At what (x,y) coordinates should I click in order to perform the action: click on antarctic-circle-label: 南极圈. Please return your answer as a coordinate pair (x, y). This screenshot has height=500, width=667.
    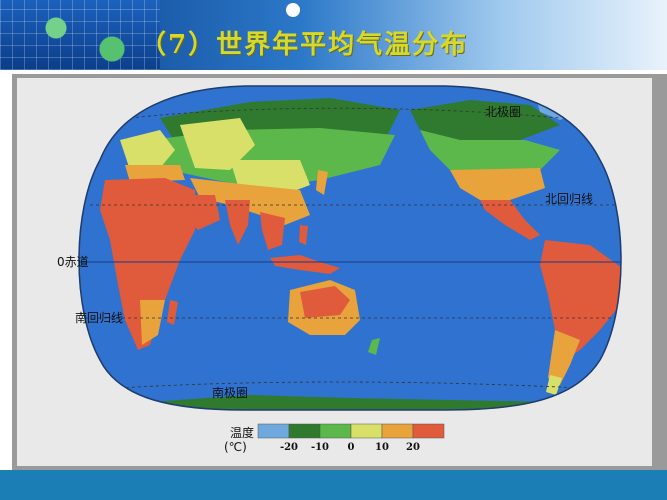
    Looking at the image, I should click on (230, 392).